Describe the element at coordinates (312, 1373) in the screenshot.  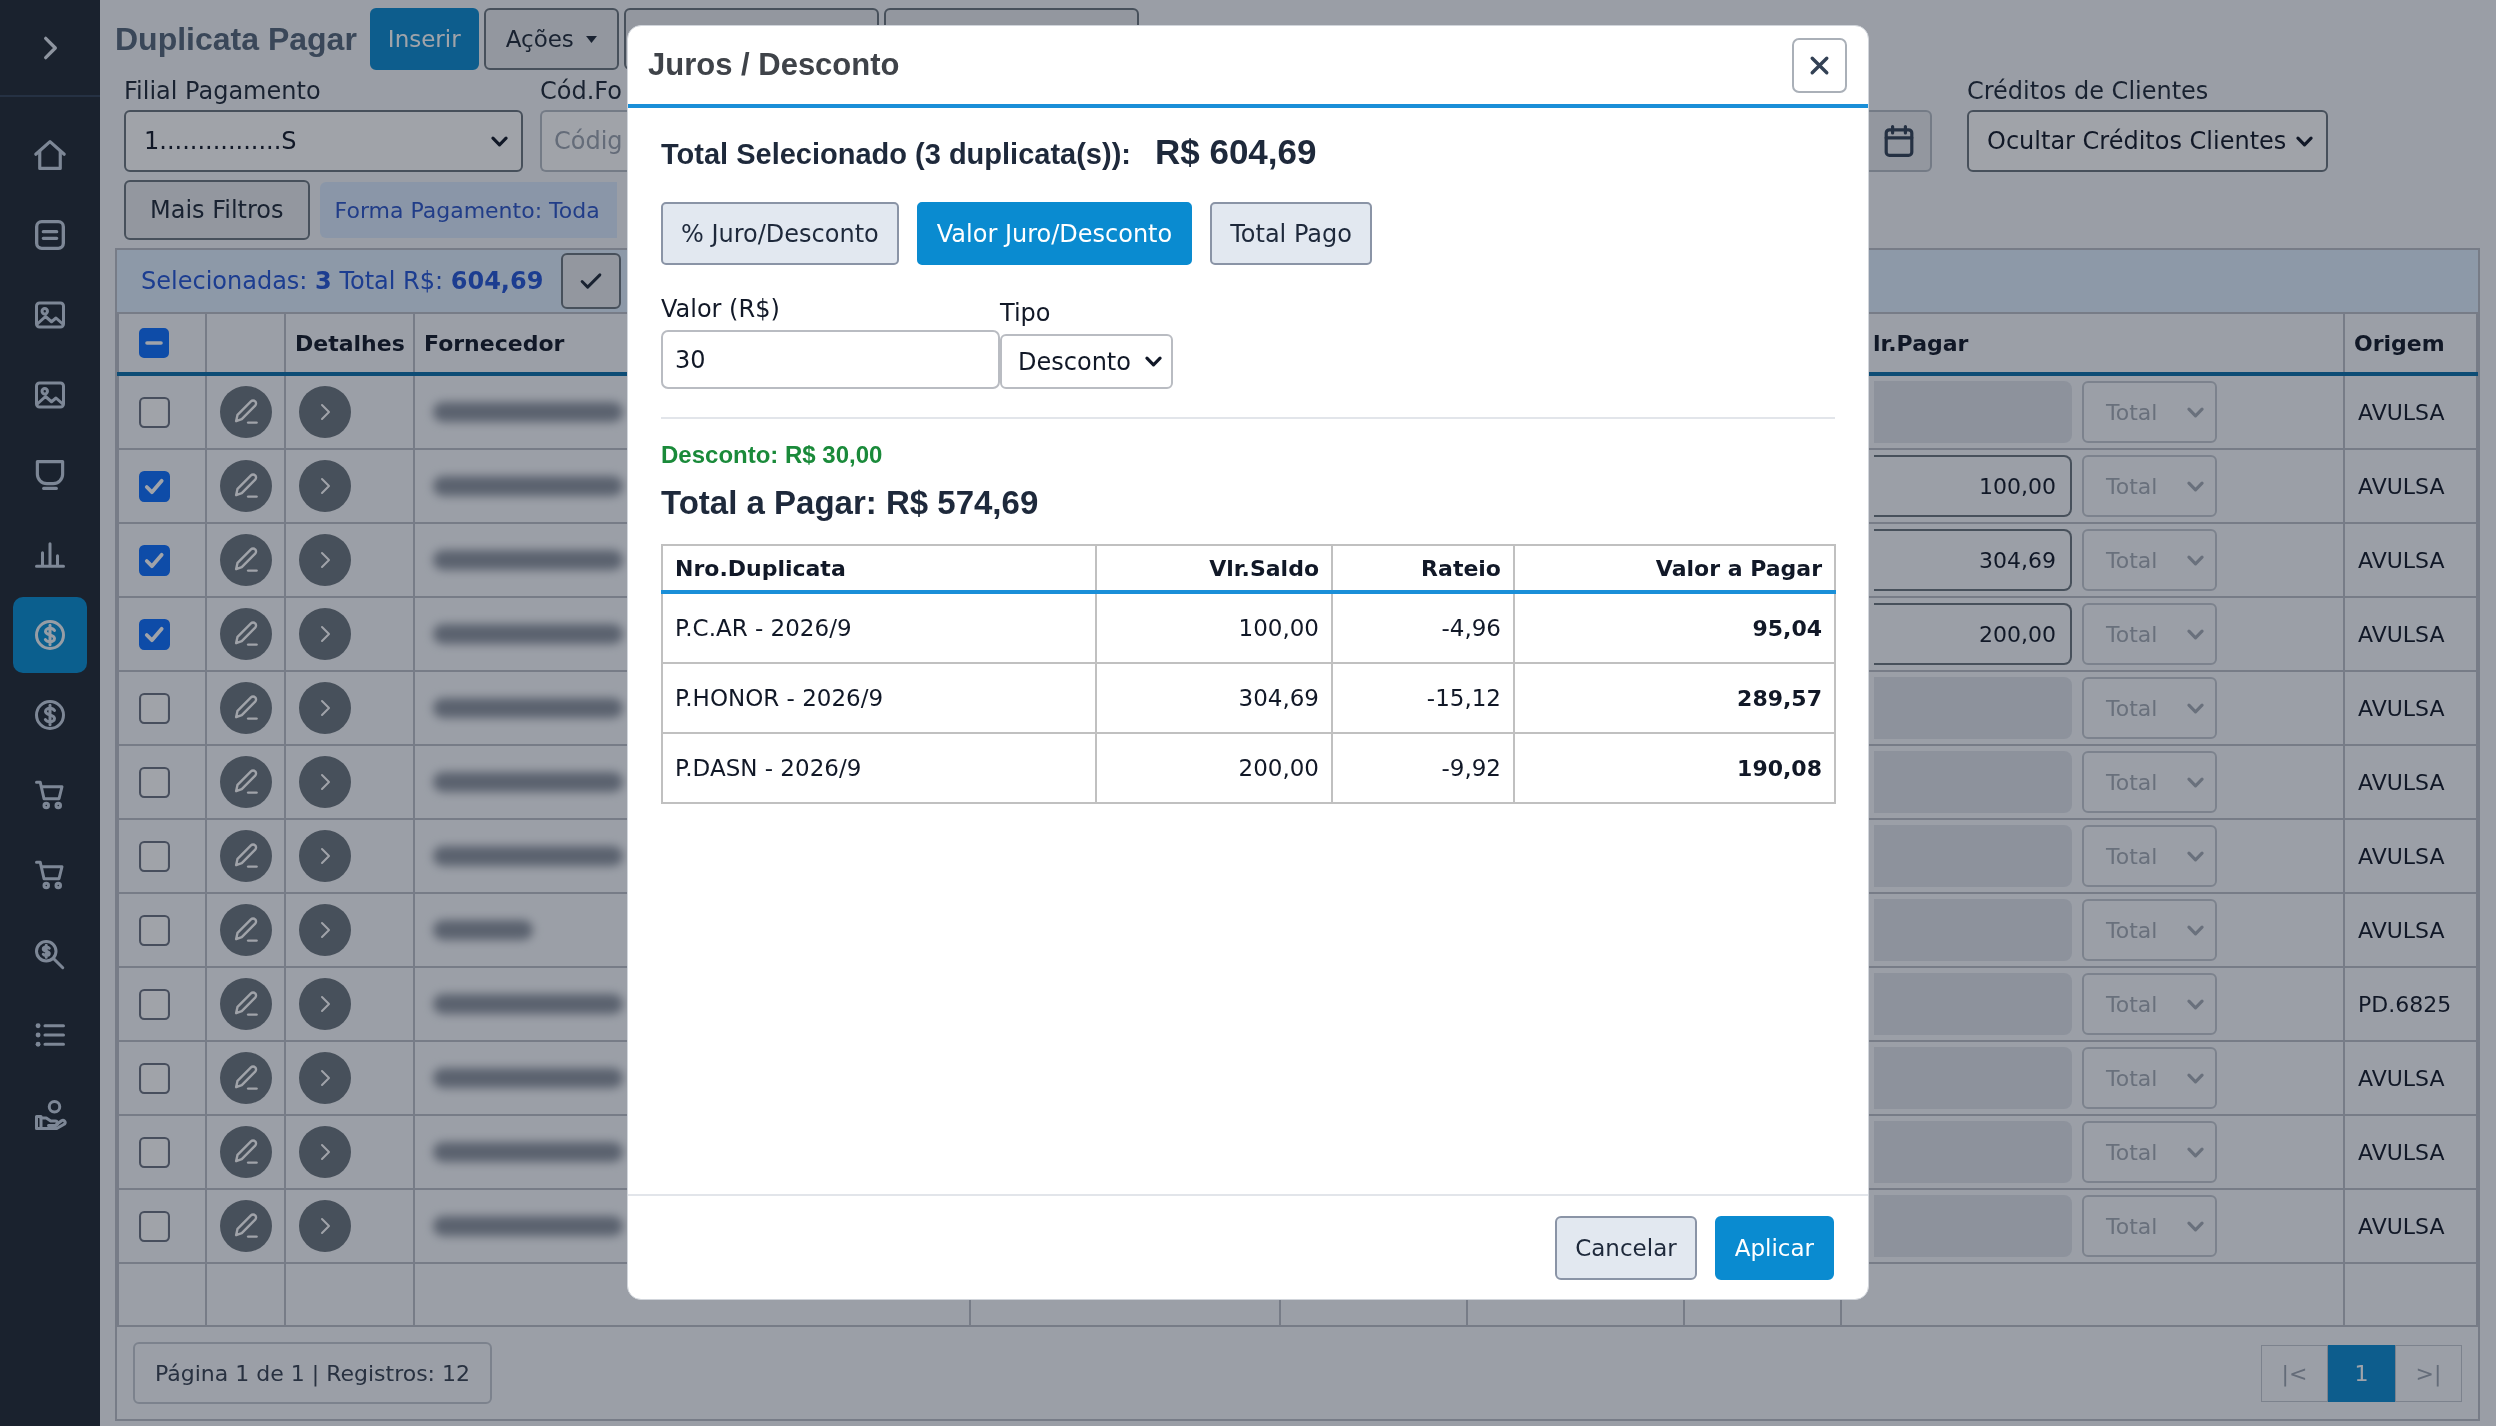
I see `page-summary: Página 1 de 1 | Registros: 12` at that location.